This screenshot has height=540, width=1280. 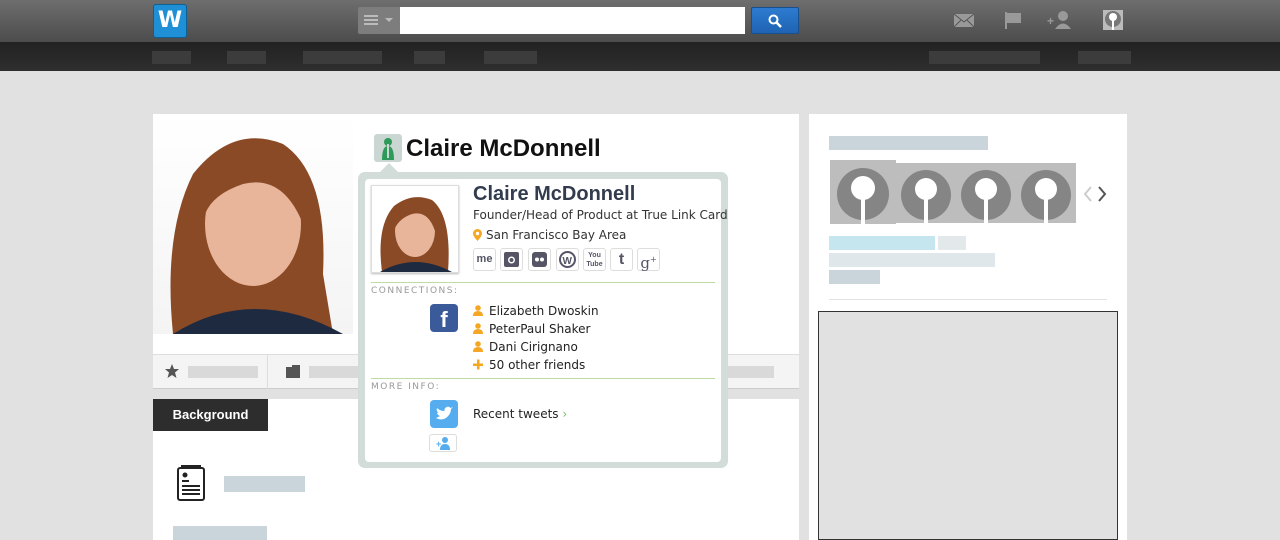 What do you see at coordinates (908, 143) in the screenshot?
I see `sidebar-title-placeholder` at bounding box center [908, 143].